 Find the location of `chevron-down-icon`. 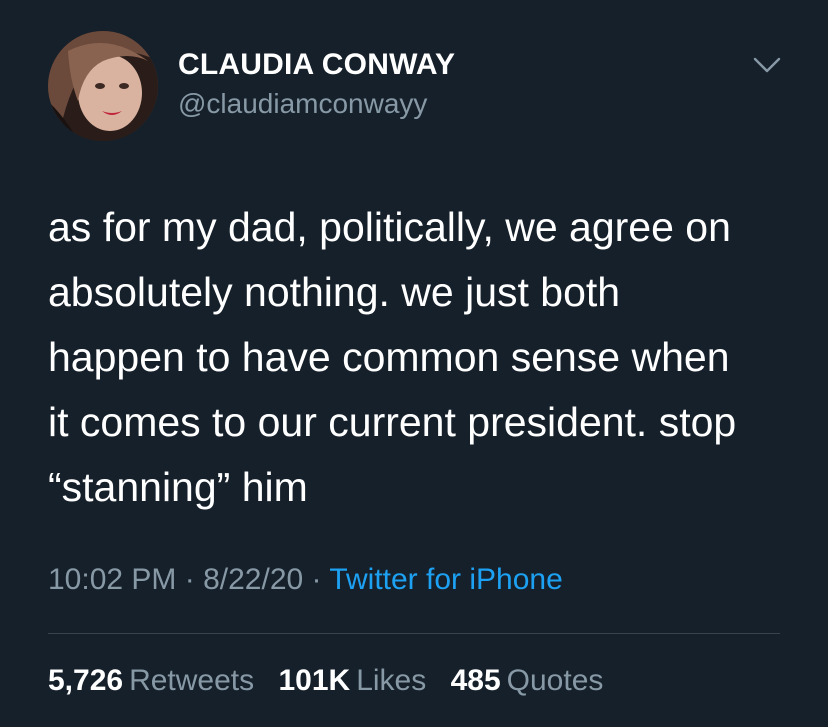

chevron-down-icon is located at coordinates (767, 65).